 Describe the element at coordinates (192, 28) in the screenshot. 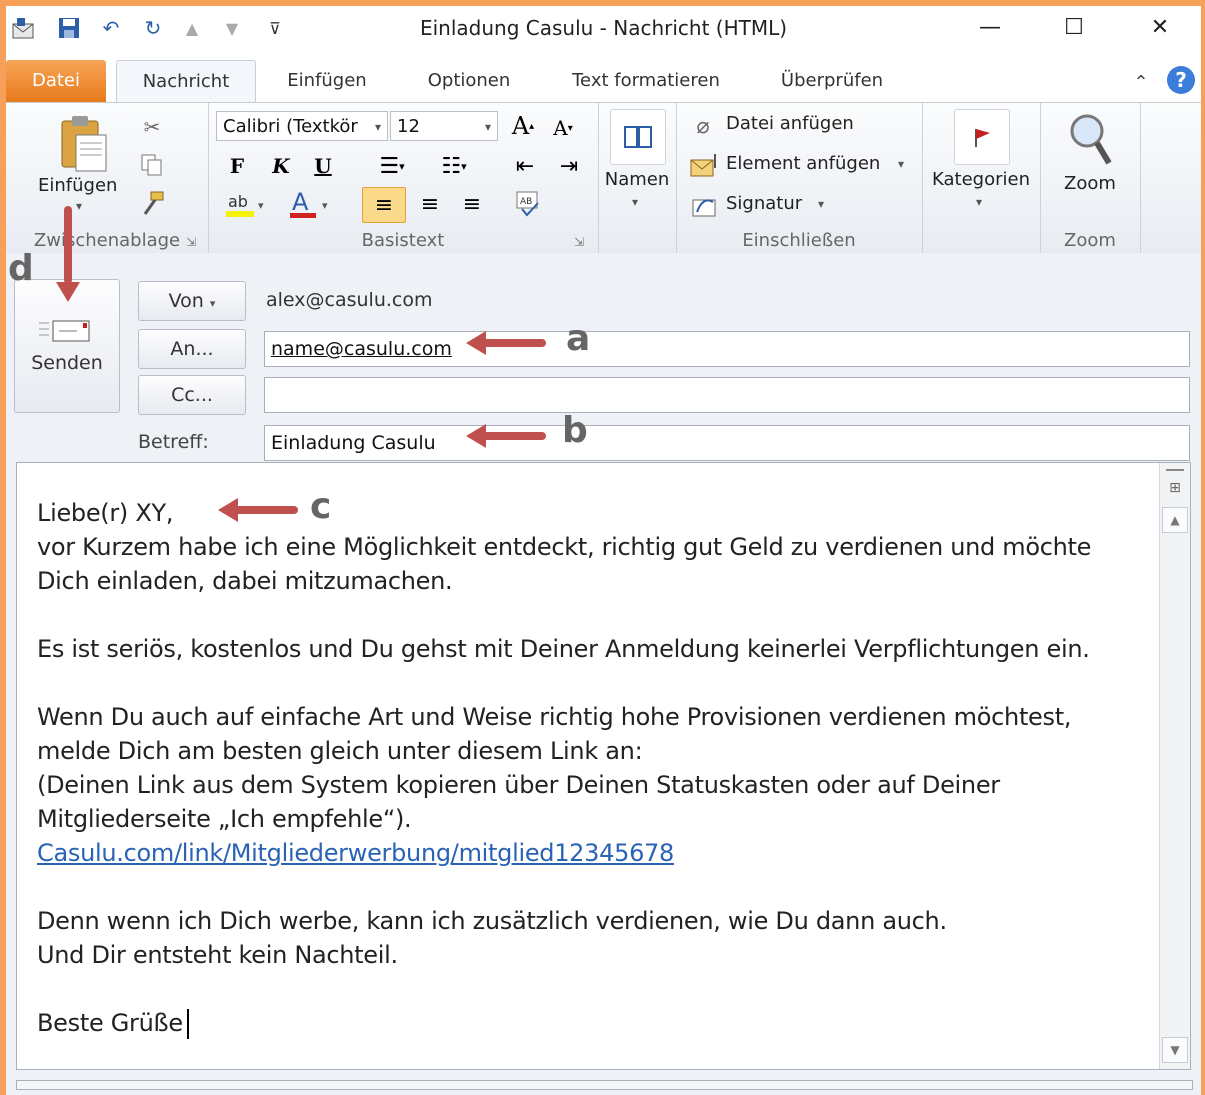

I see `previous-item-icon: ▲` at that location.